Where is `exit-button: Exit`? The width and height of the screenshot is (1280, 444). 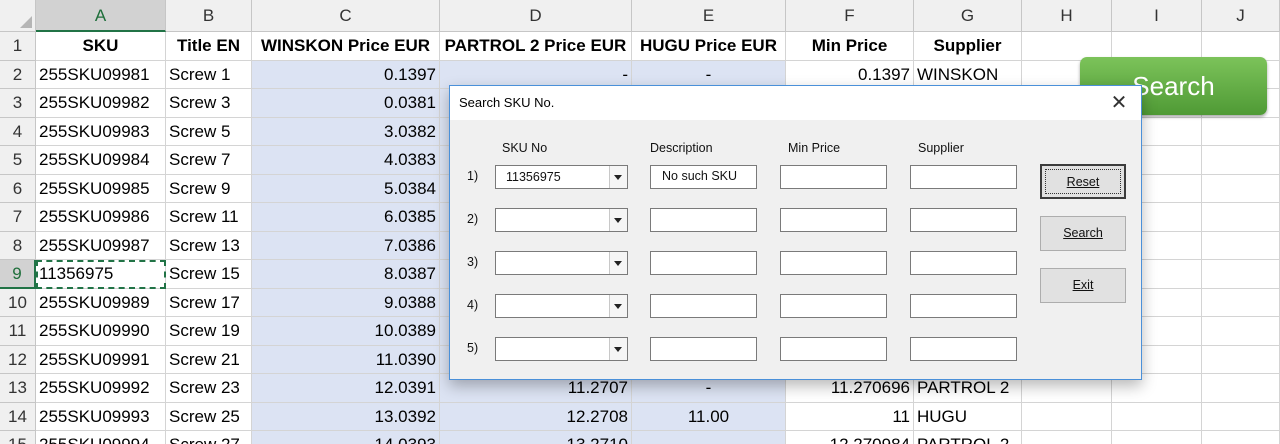
exit-button: Exit is located at coordinates (1083, 285).